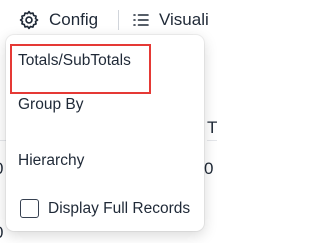  I want to click on menu-item-label: Totals/SubTotals, so click(74, 60).